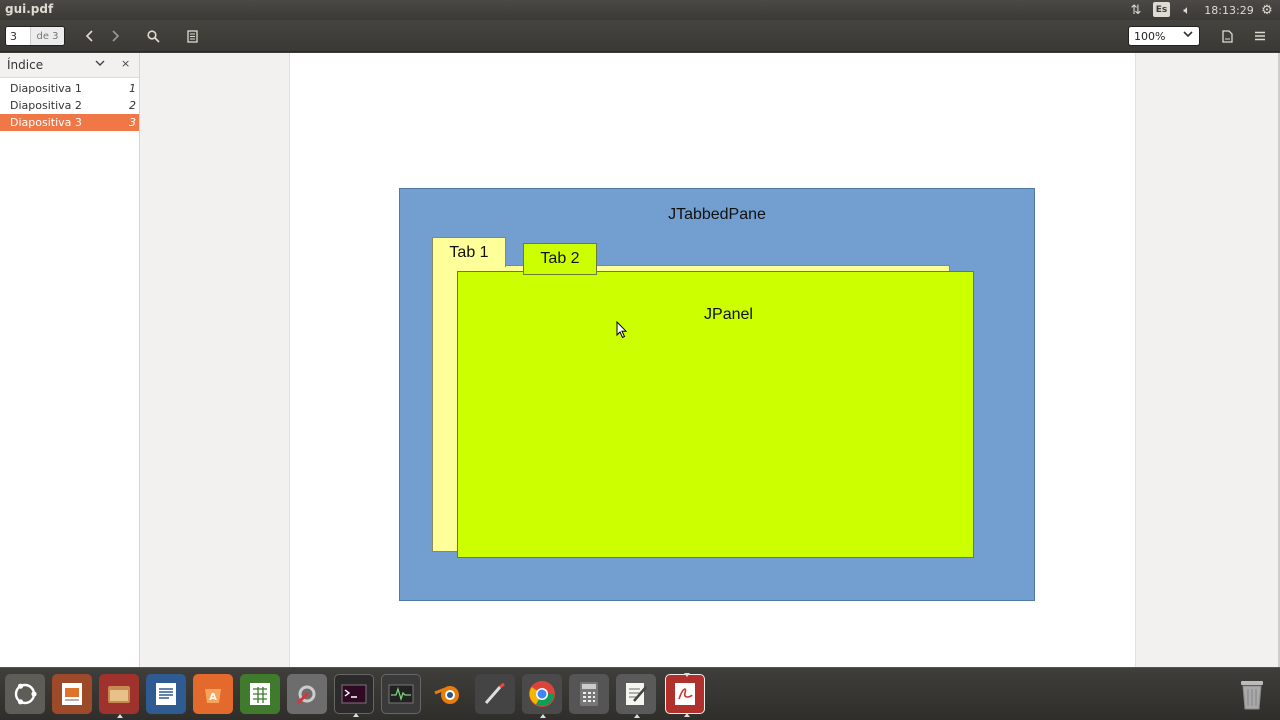 This screenshot has height=720, width=1280. I want to click on writer-icon, so click(166, 694).